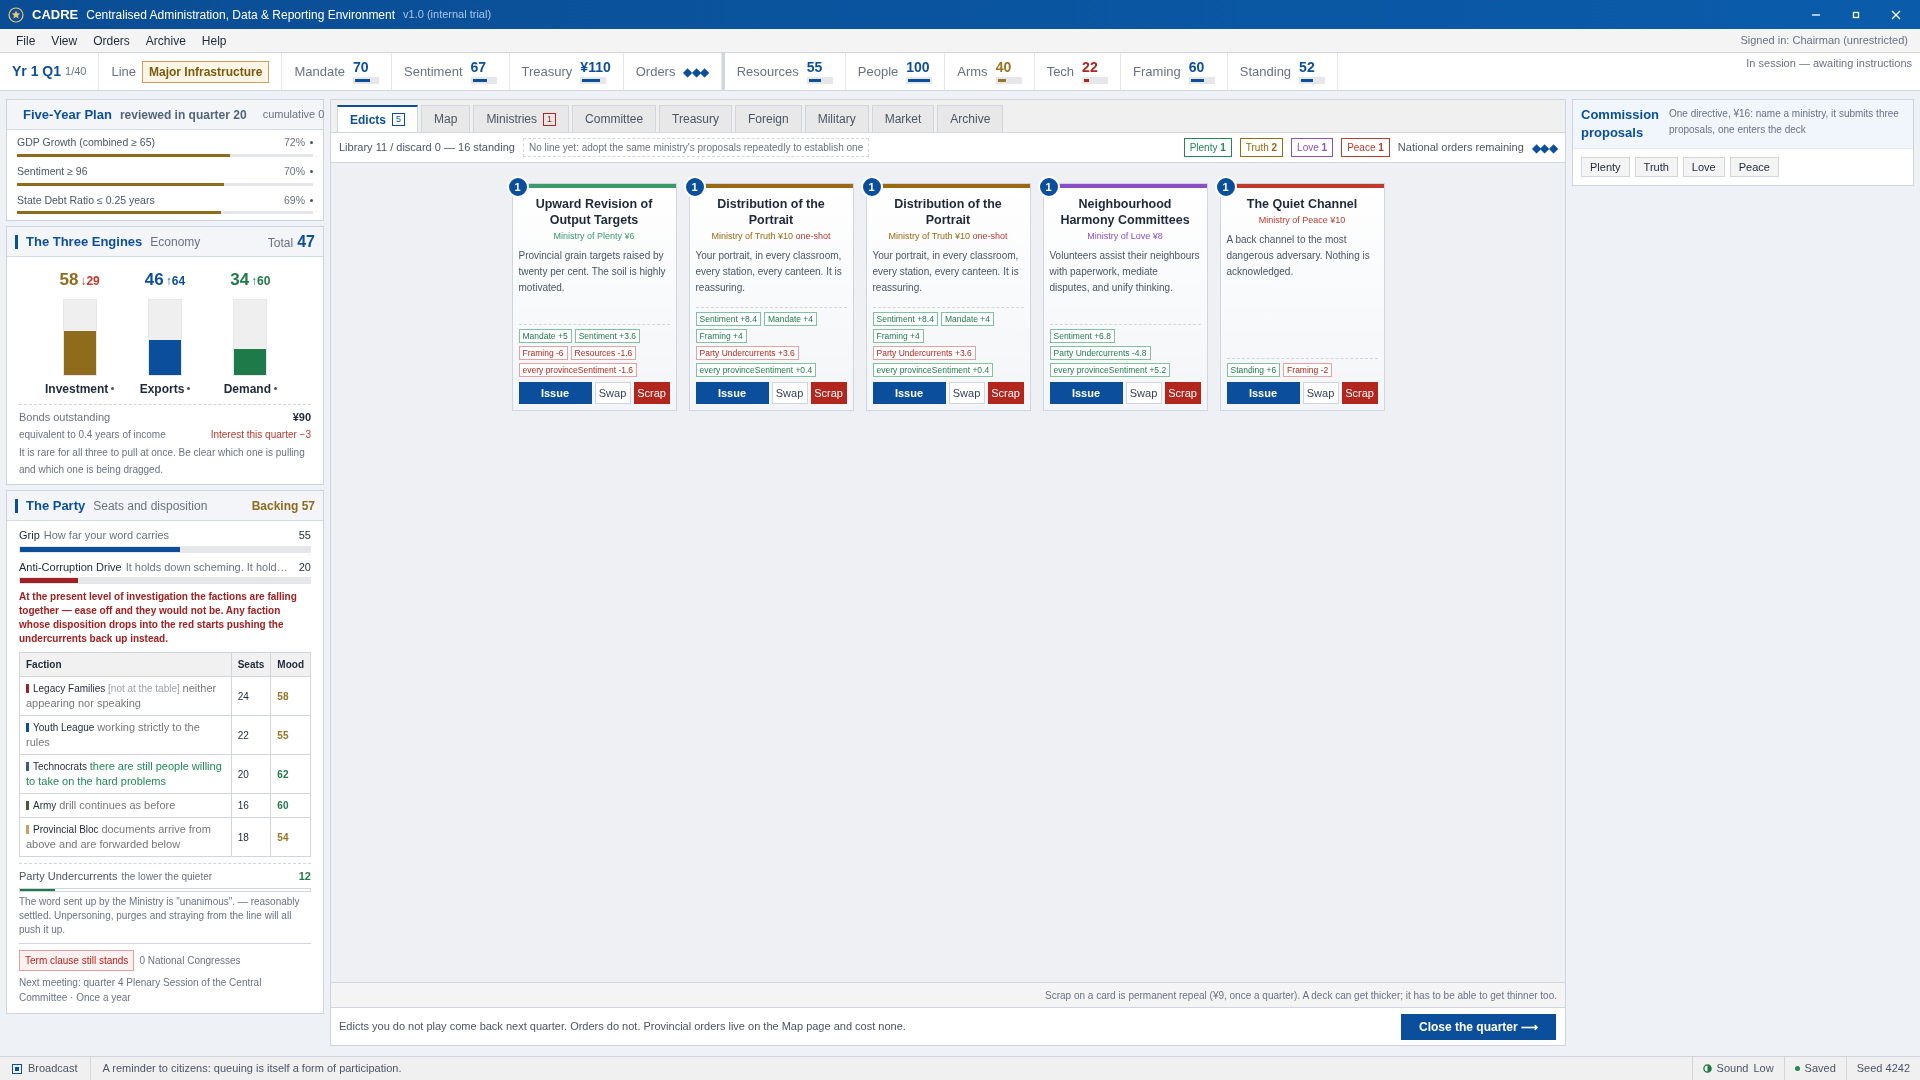 The height and width of the screenshot is (1080, 1920). What do you see at coordinates (427, 148) in the screenshot?
I see `library-summary: Library 11 / discard 0 — 16 standing` at bounding box center [427, 148].